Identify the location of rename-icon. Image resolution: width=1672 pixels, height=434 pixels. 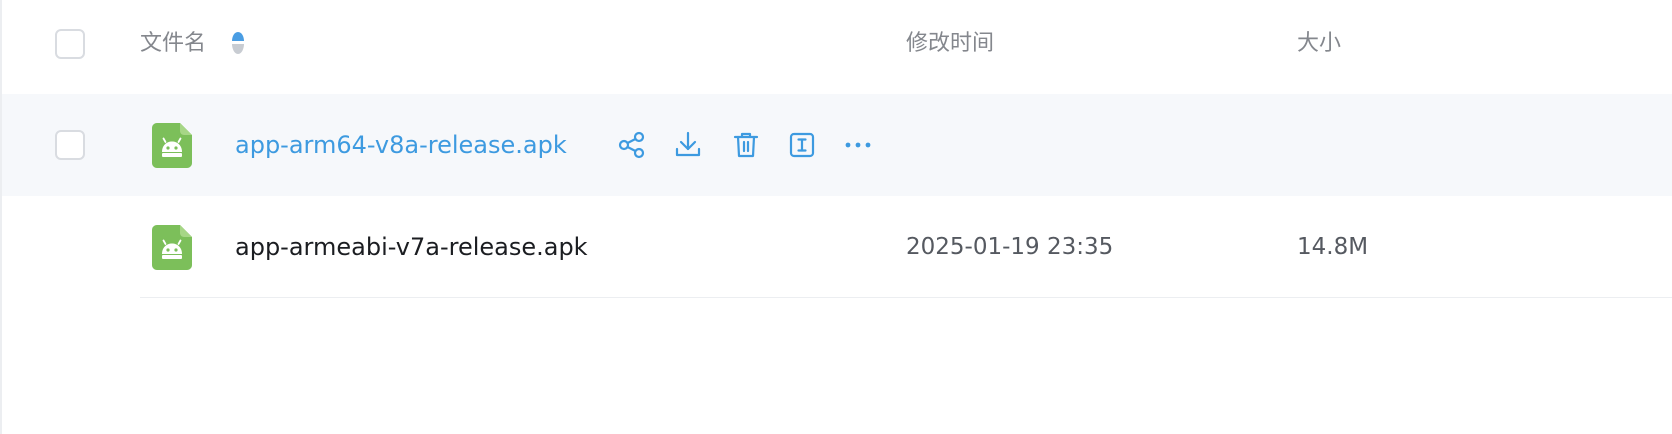
(802, 145).